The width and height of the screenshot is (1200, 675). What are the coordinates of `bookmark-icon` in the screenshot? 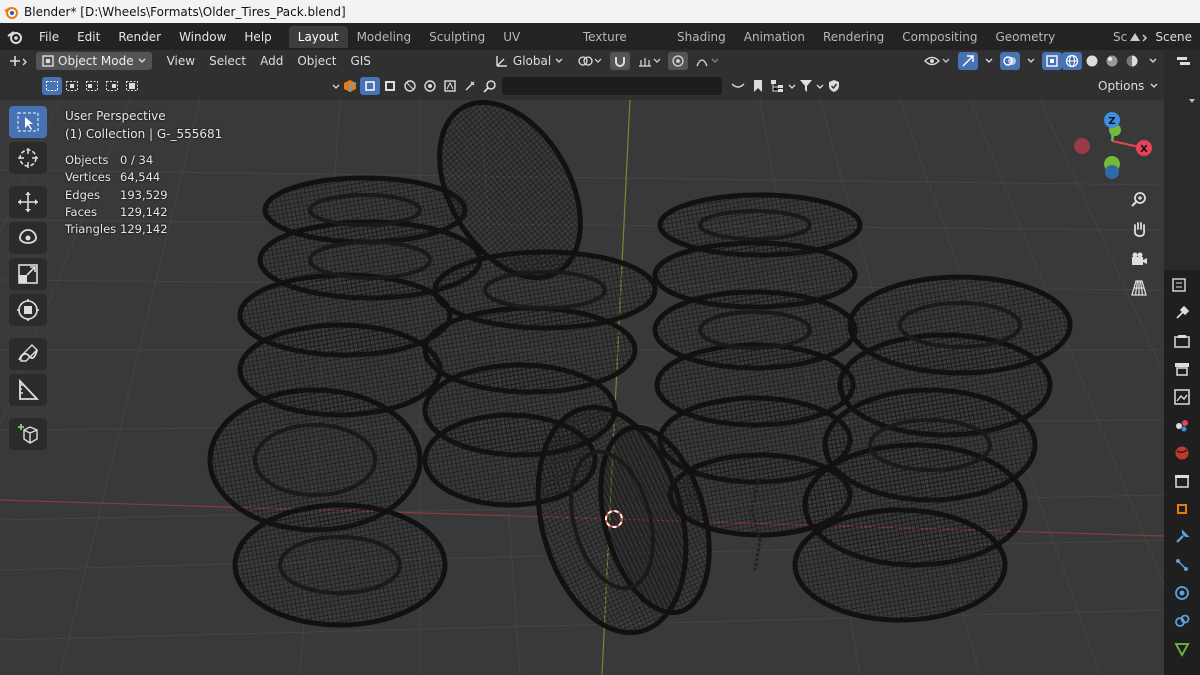 It's located at (758, 86).